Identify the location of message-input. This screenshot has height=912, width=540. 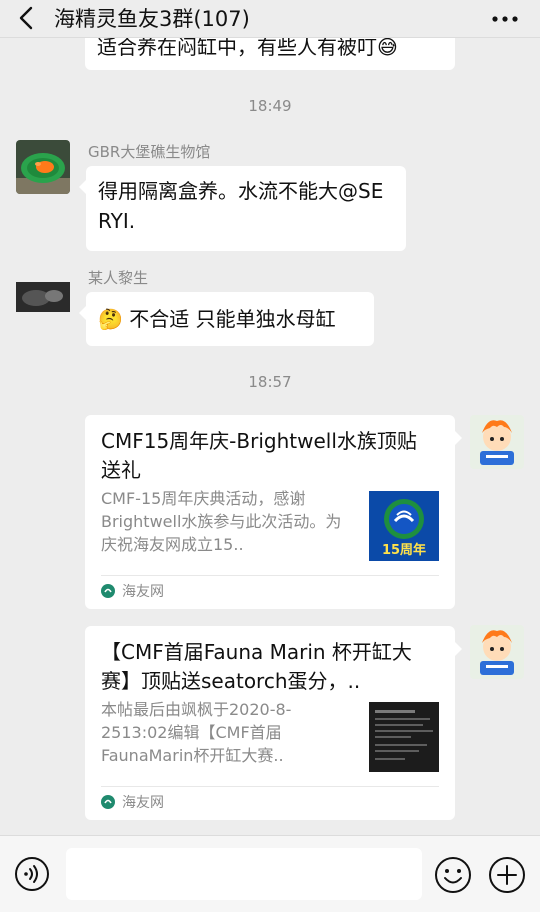
(244, 874).